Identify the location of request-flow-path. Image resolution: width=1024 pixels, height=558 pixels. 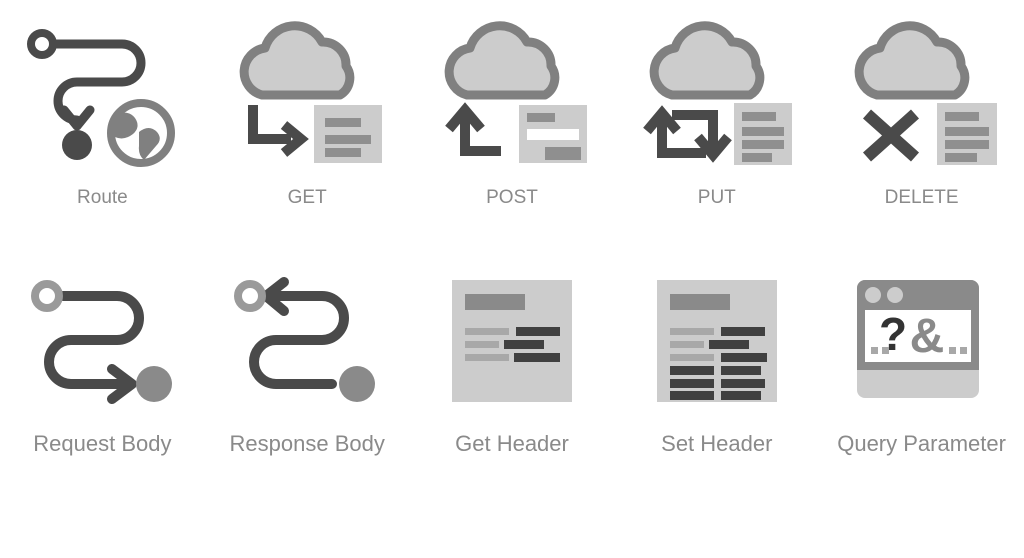
(94, 347).